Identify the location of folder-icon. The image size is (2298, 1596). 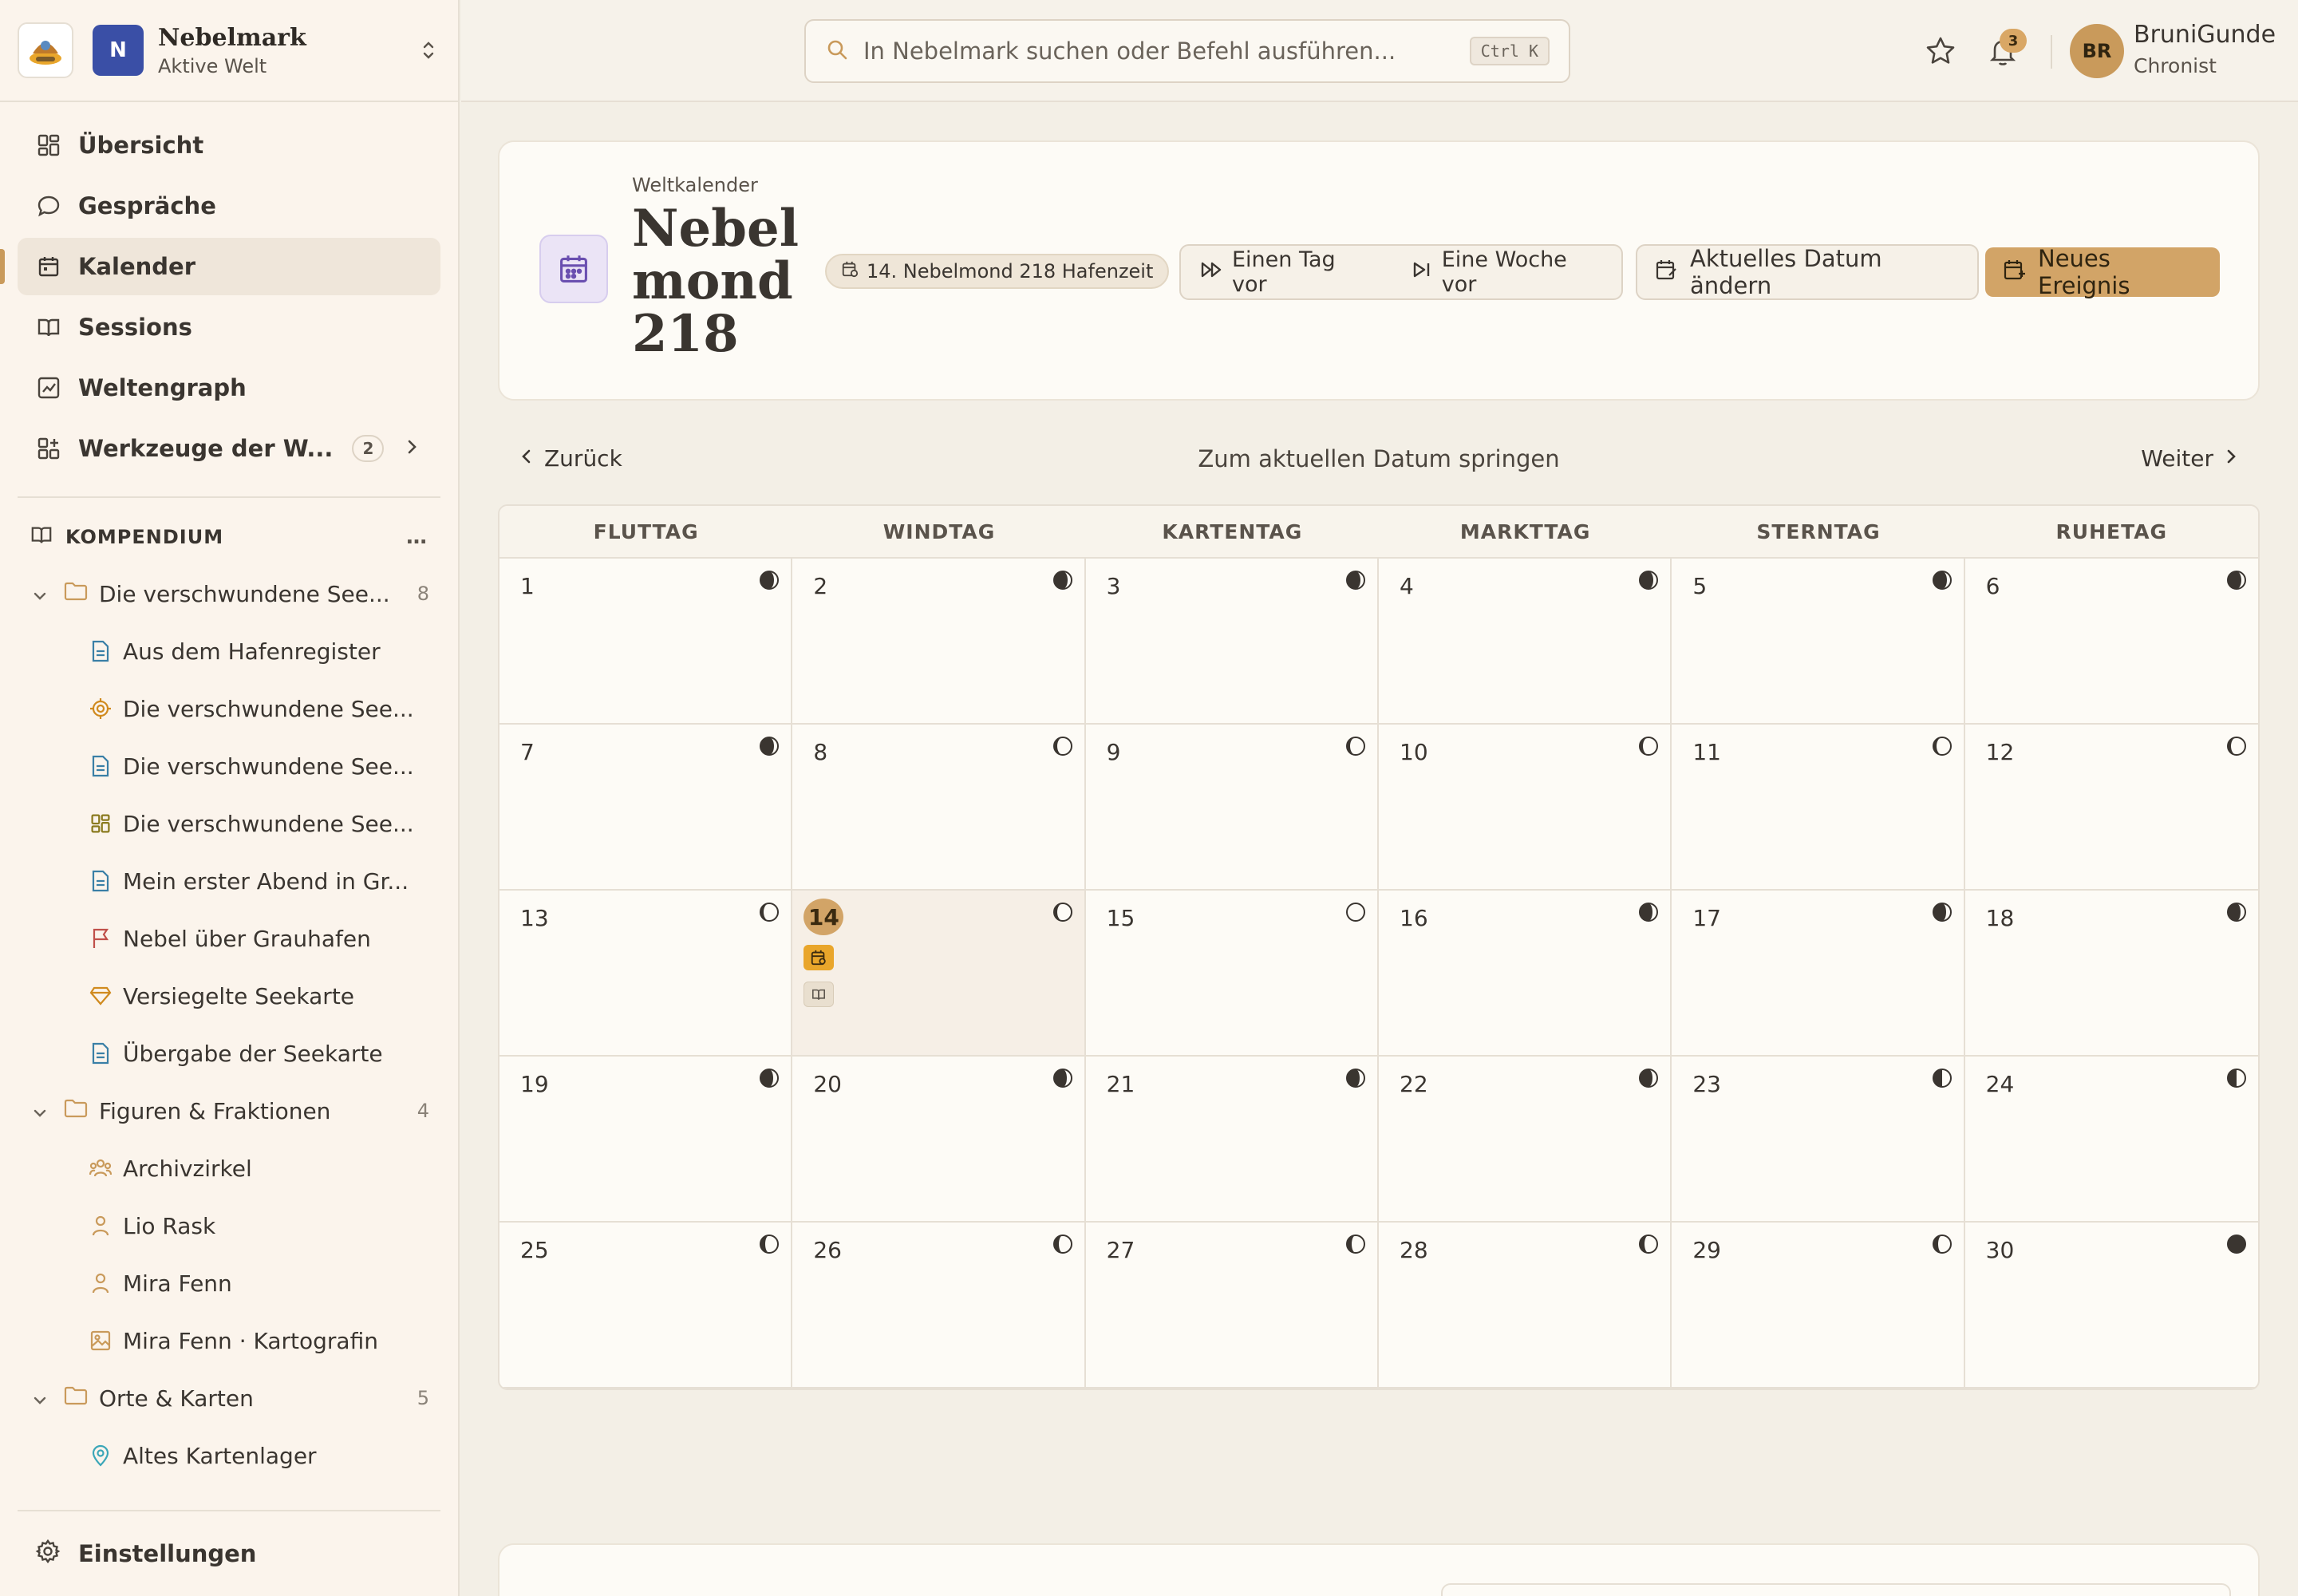
(76, 1111).